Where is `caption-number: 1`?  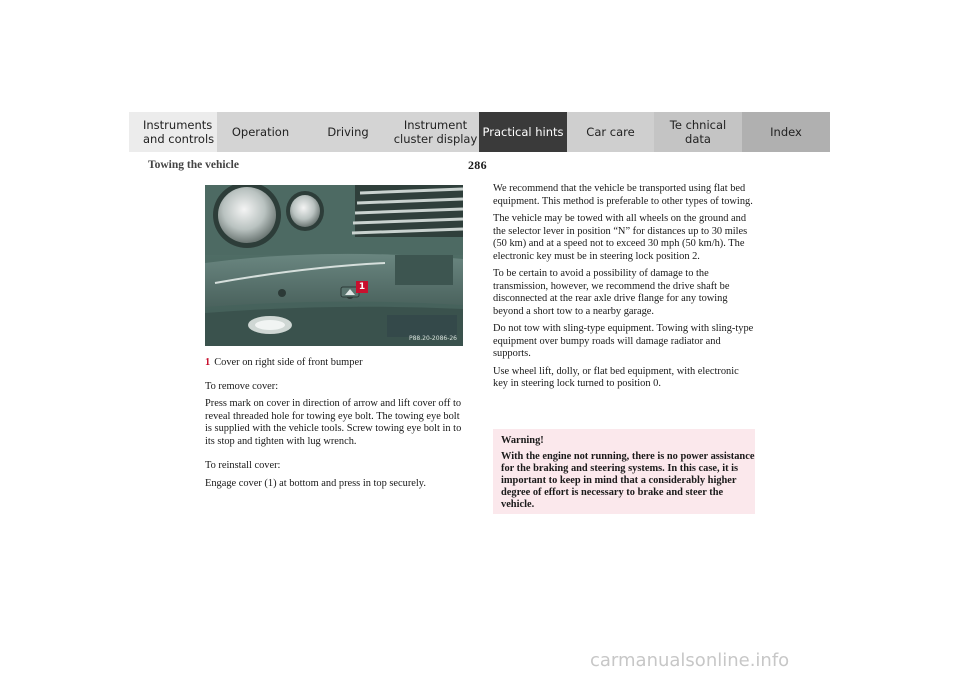 caption-number: 1 is located at coordinates (208, 362).